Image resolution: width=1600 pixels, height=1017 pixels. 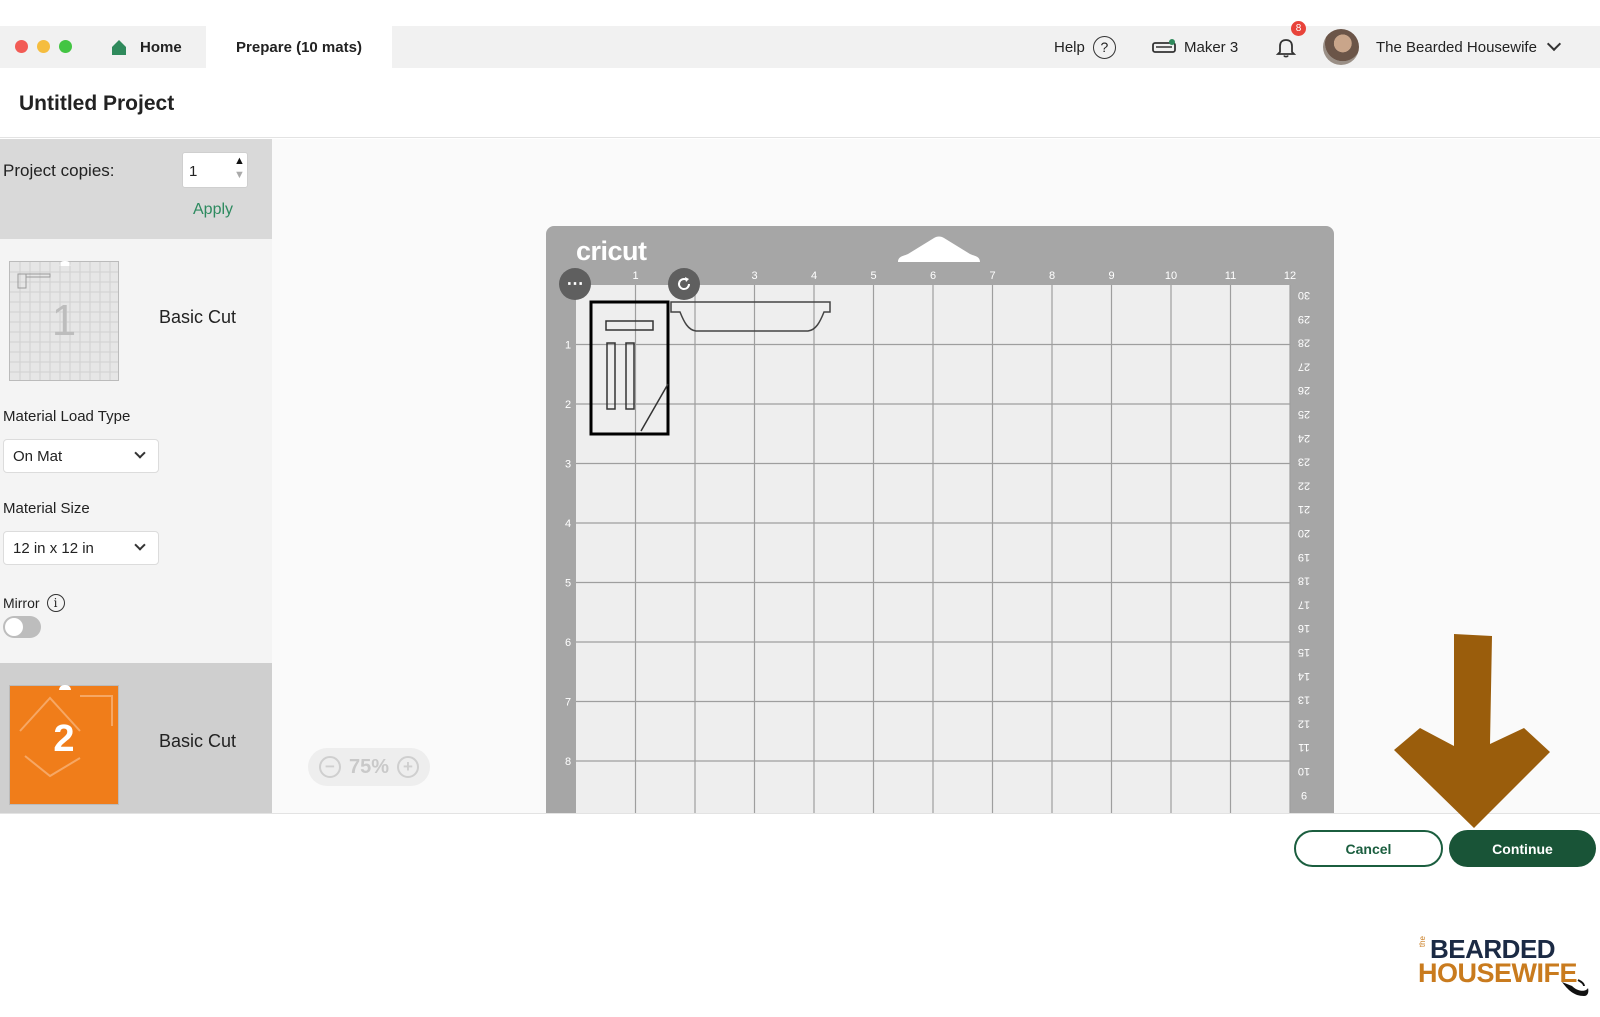 I want to click on project-header: Untitled Project, so click(x=800, y=103).